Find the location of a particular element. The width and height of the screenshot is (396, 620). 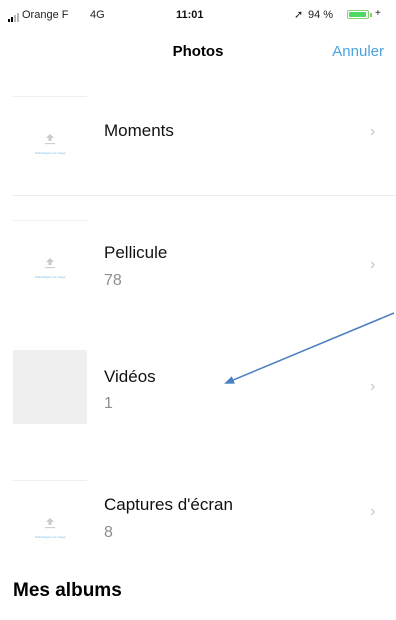

battery-percentage: 94 % is located at coordinates (321, 15).